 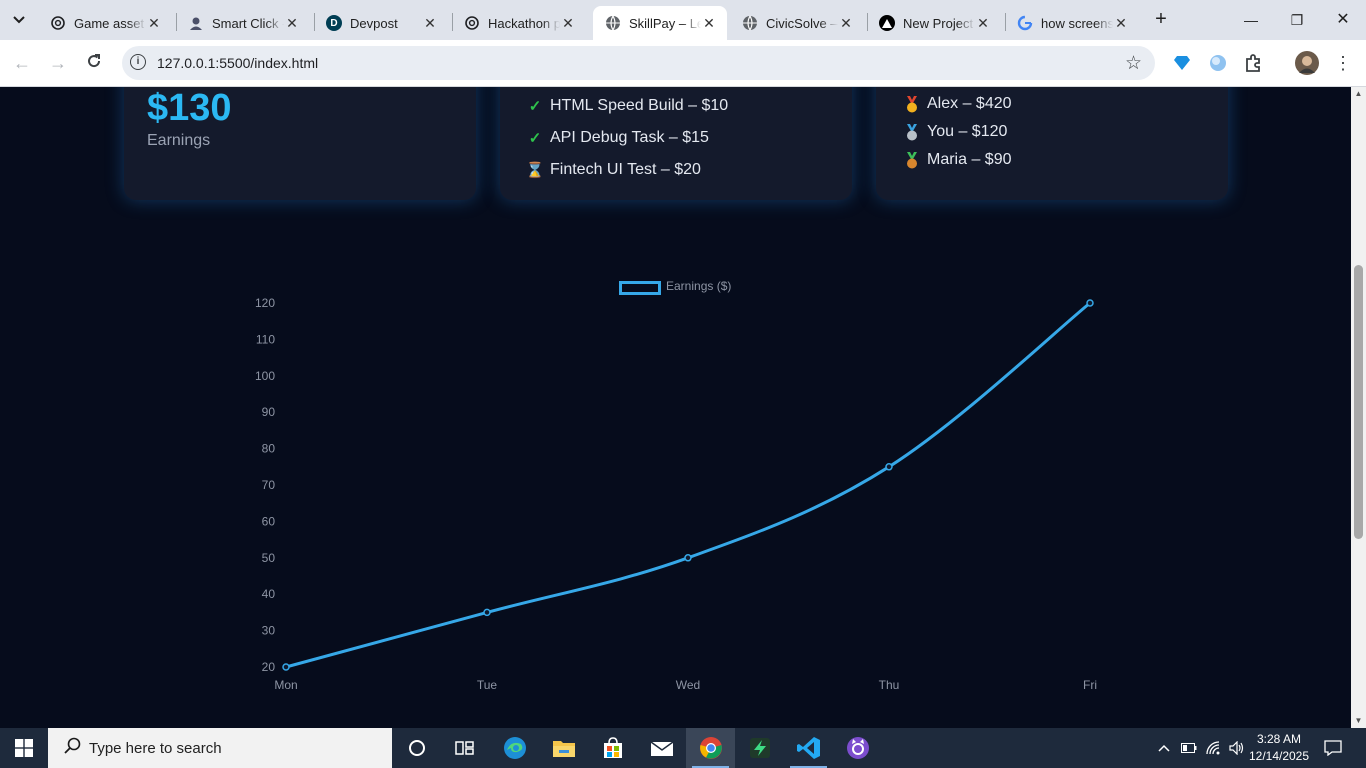 What do you see at coordinates (1161, 20) in the screenshot?
I see `new-tab-button: +` at bounding box center [1161, 20].